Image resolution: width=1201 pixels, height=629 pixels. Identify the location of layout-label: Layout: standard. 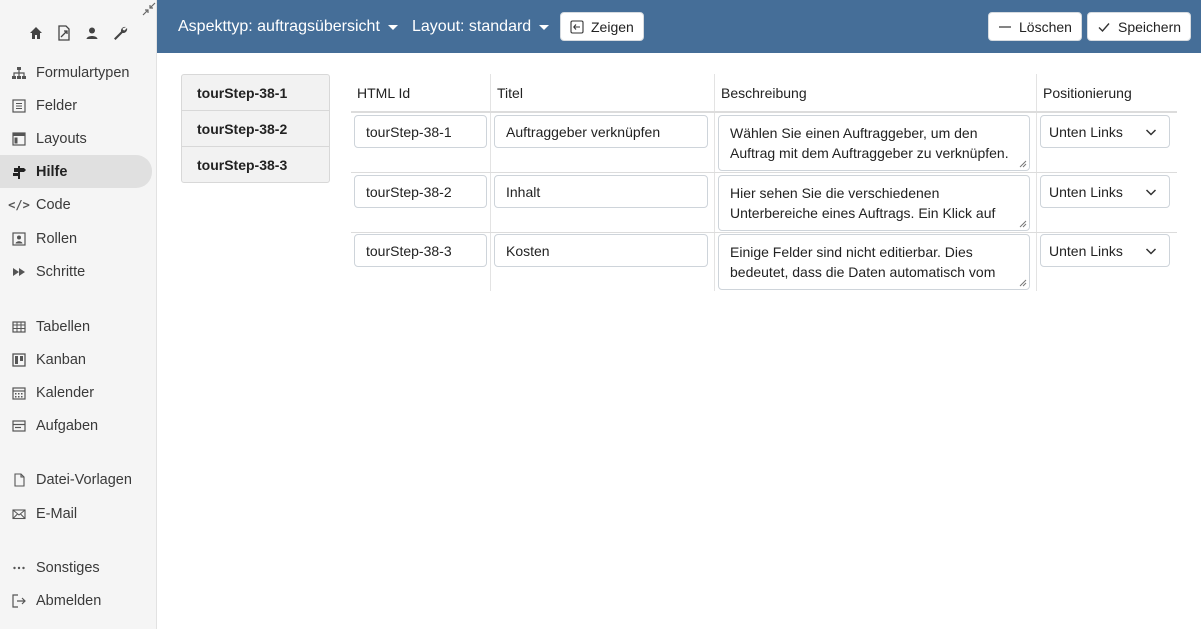
(472, 26).